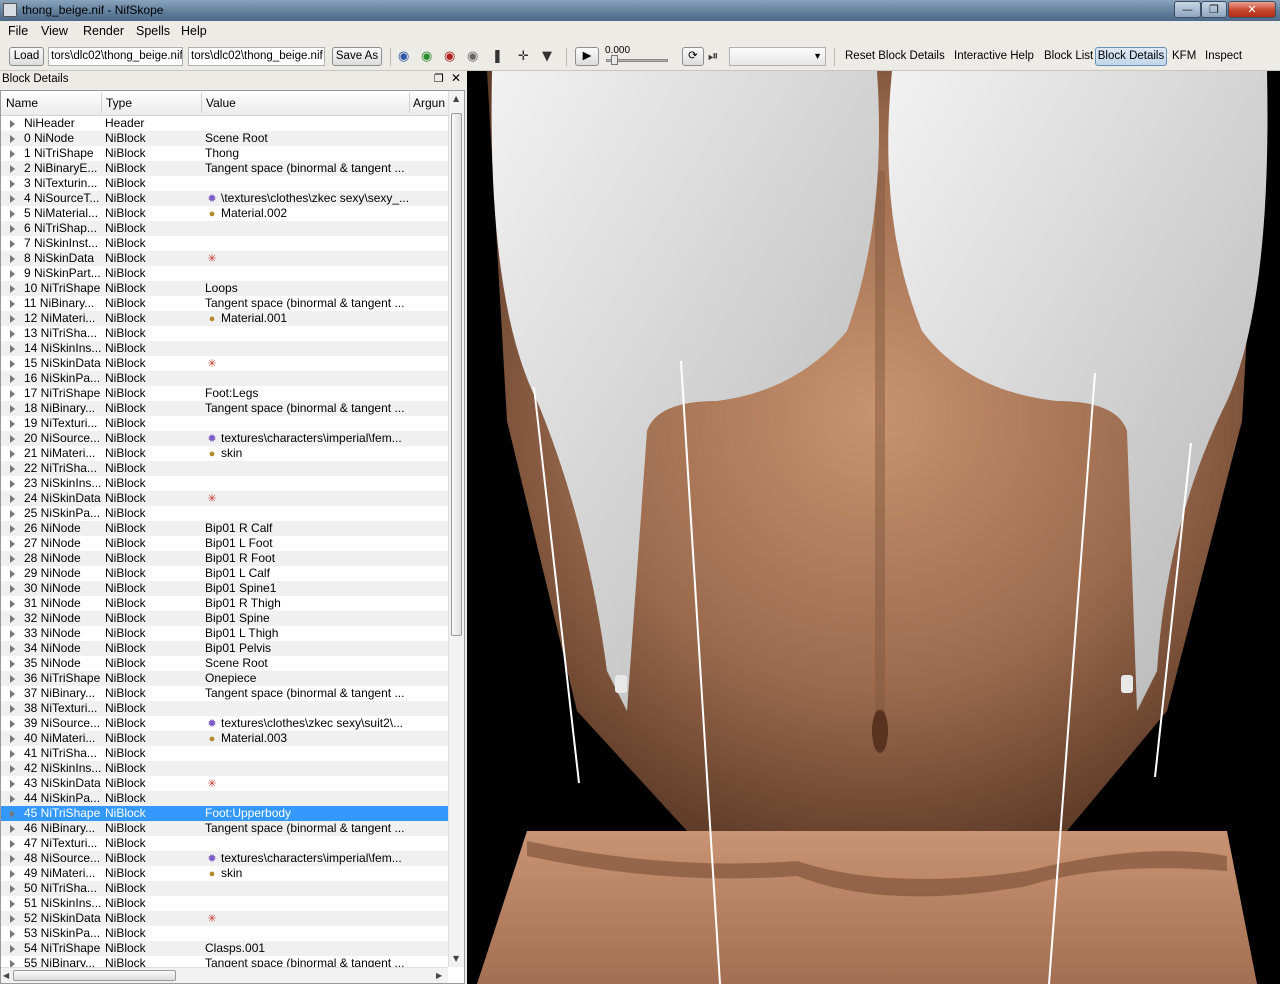  I want to click on menu-help: Help, so click(194, 31).